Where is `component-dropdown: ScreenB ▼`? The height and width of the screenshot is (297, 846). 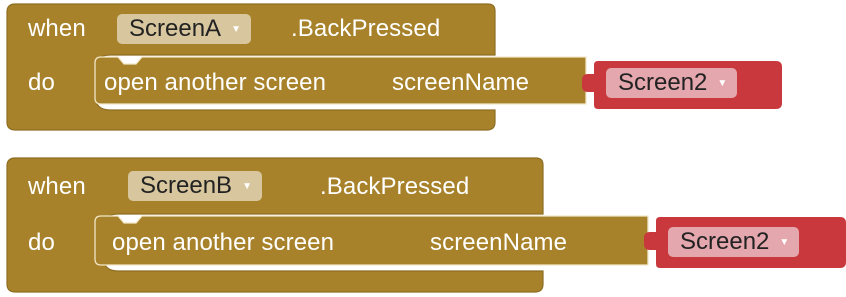 component-dropdown: ScreenB ▼ is located at coordinates (195, 186).